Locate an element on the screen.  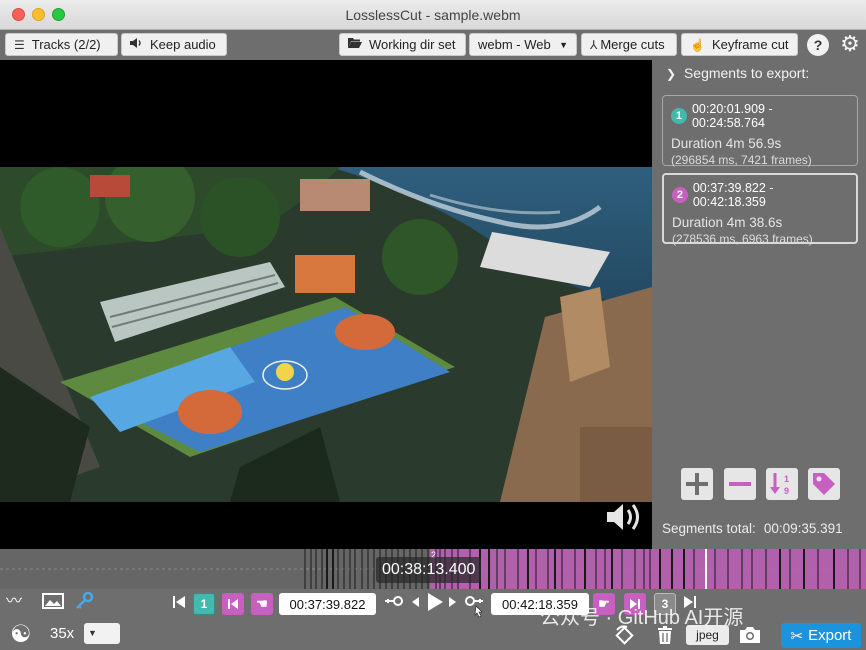
segments-header-label: Segments to export: is located at coordinates (746, 73).